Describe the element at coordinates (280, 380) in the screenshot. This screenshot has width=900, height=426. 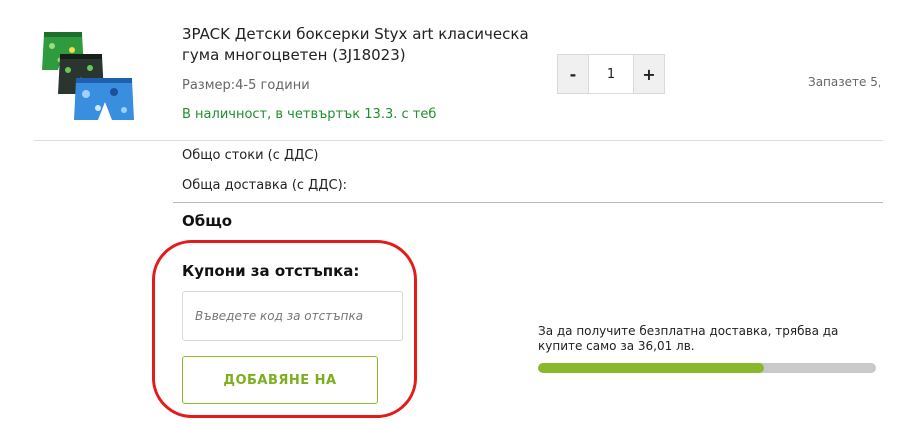
I see `add-coupon-button: ДОБАВЯНЕ НА` at that location.